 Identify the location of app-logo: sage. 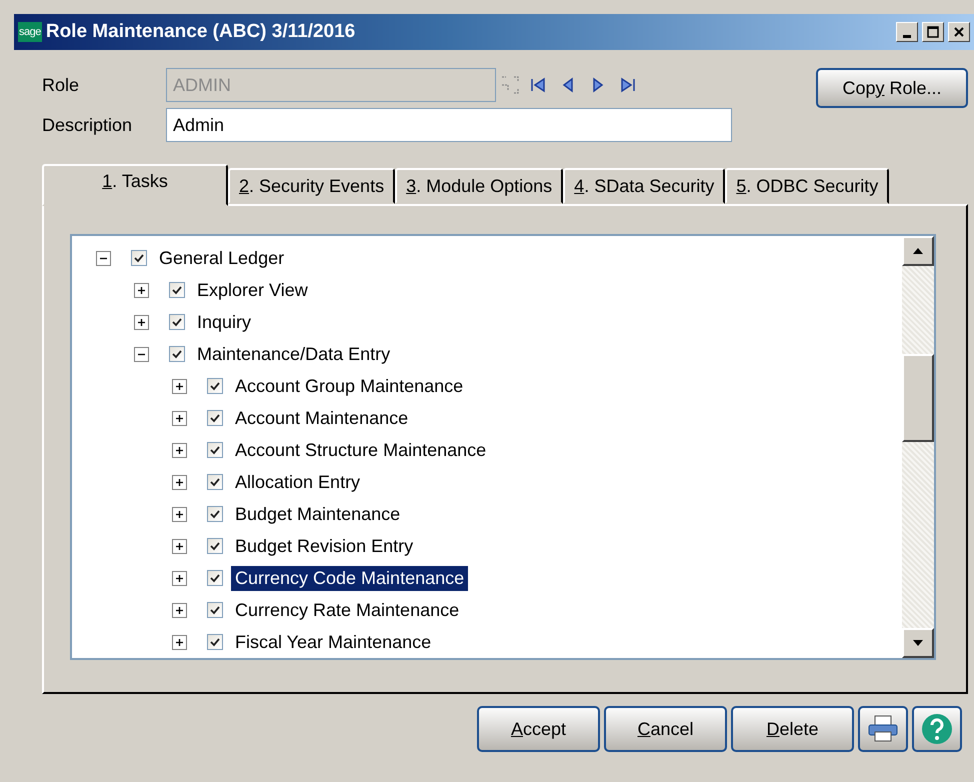
(30, 32).